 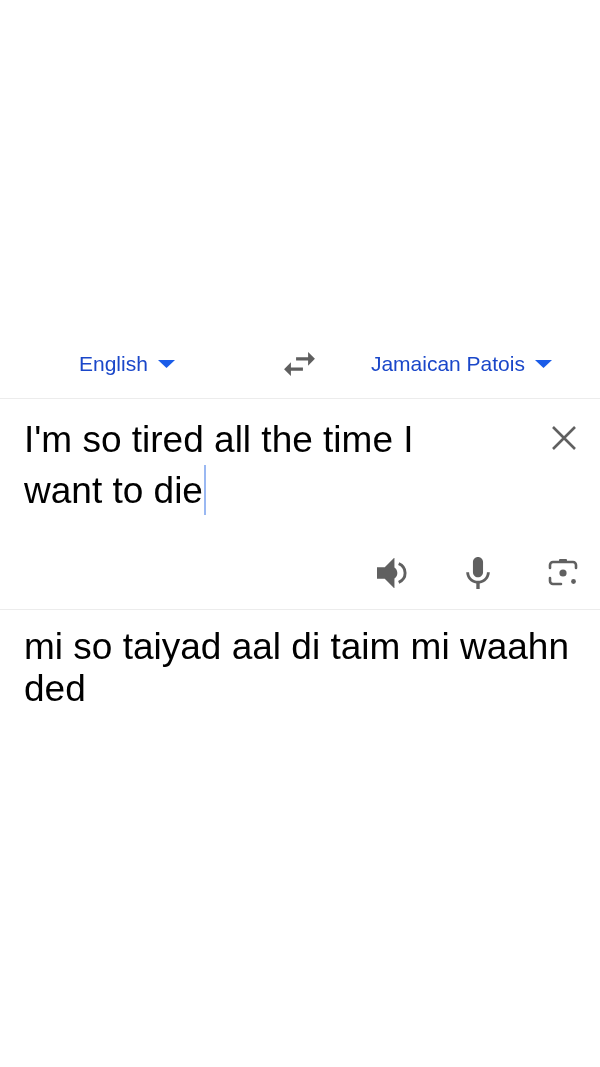 What do you see at coordinates (564, 438) in the screenshot?
I see `close-icon` at bounding box center [564, 438].